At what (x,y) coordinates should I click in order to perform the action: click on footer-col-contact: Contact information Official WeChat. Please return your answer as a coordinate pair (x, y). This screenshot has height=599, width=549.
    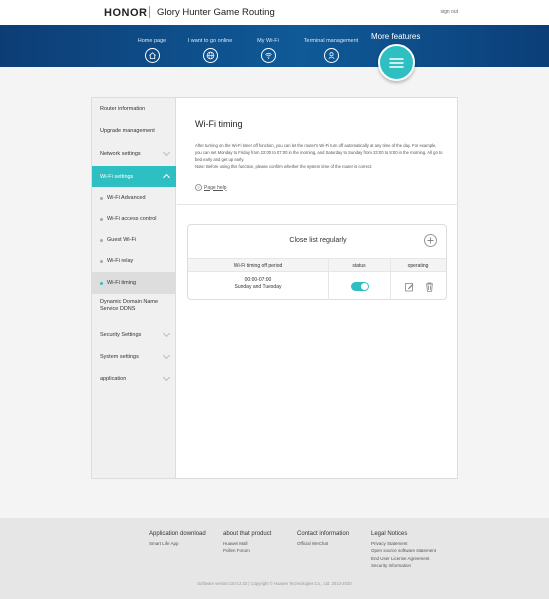
    Looking at the image, I should click on (323, 539).